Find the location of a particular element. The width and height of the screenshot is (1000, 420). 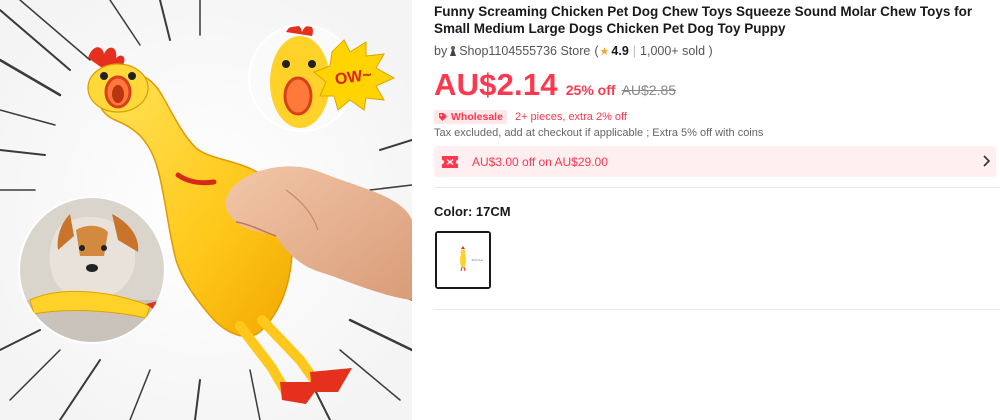

discount-percent: 25% off is located at coordinates (590, 90).